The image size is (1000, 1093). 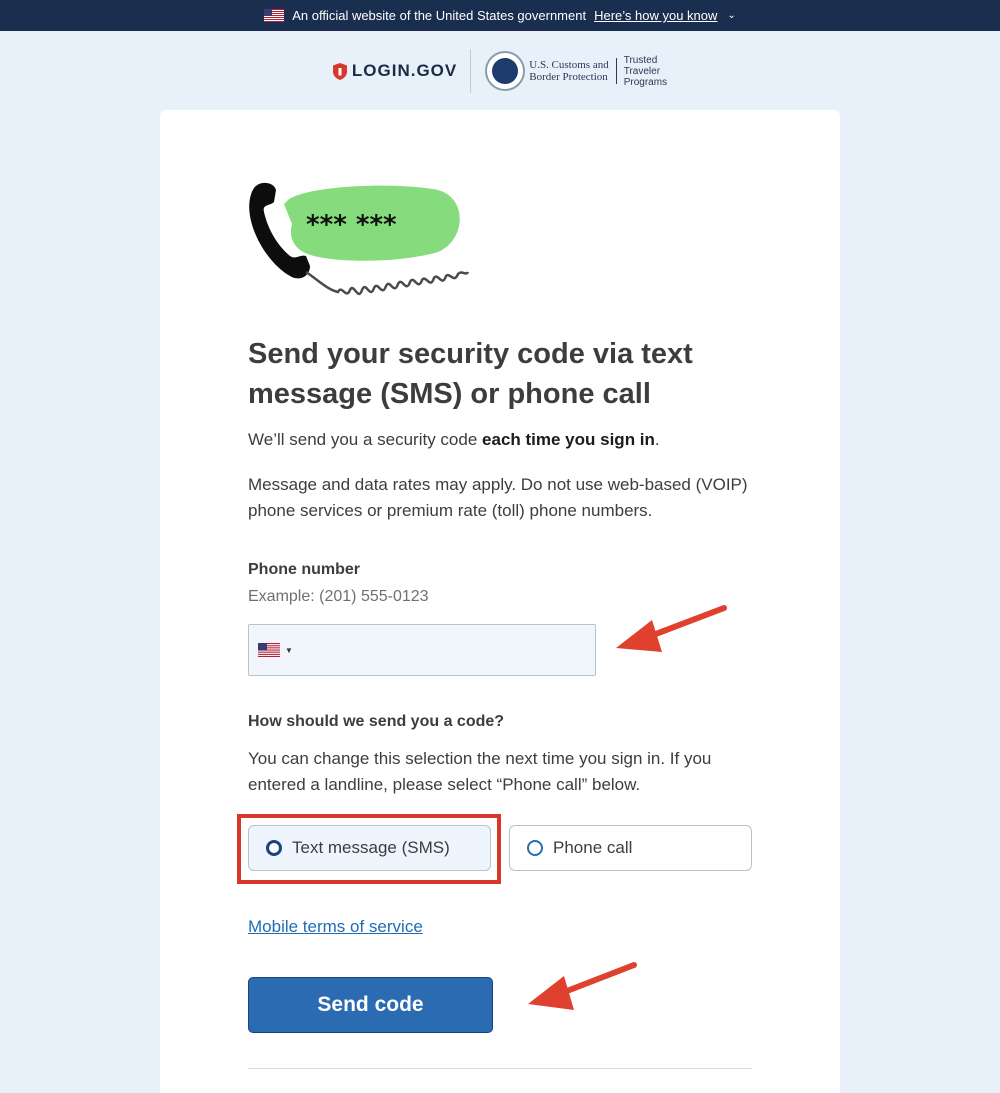 I want to click on how-you-know-link: Here’s how you know, so click(x=655, y=15).